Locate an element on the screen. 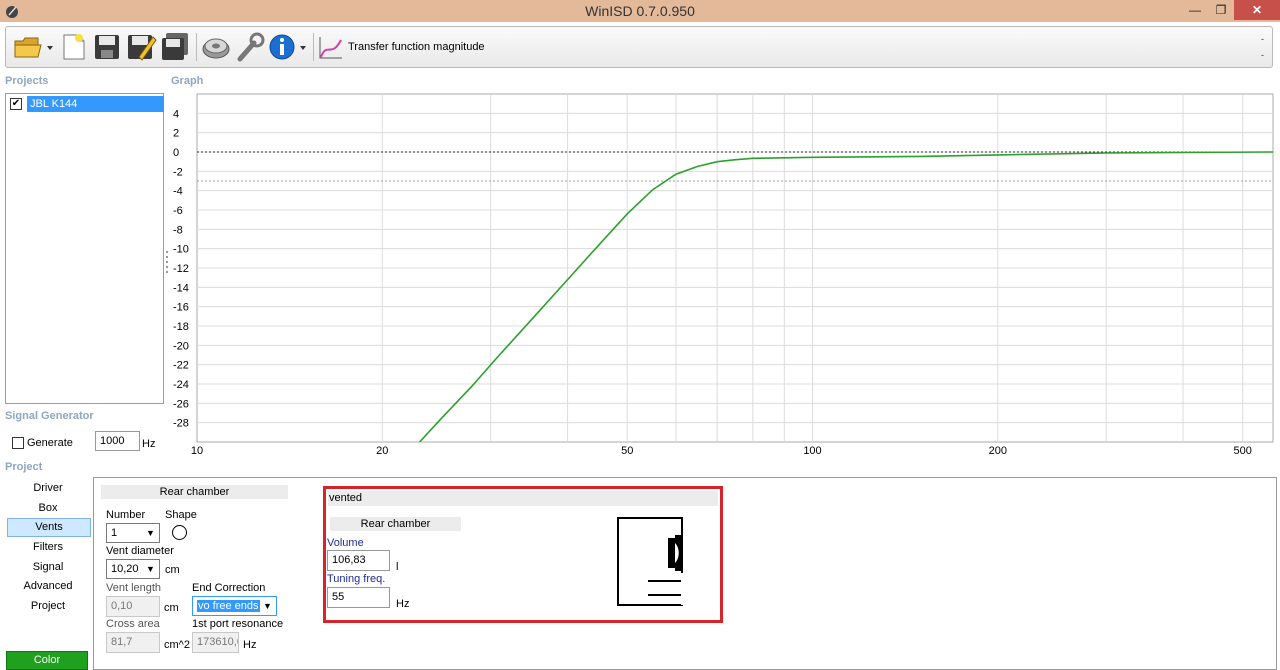 The width and height of the screenshot is (1280, 670). close-button: ✕ is located at coordinates (1257, 10).